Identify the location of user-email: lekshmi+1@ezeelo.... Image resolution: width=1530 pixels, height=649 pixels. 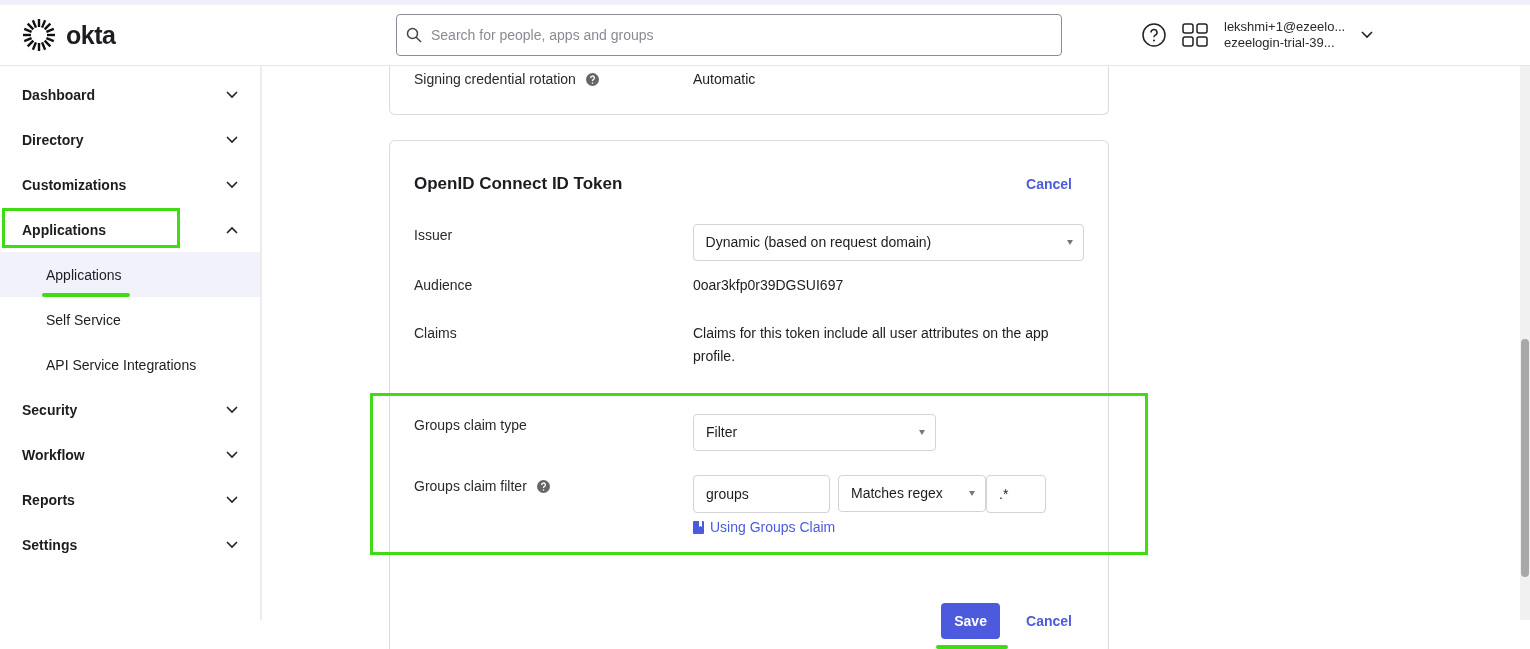
(1285, 27).